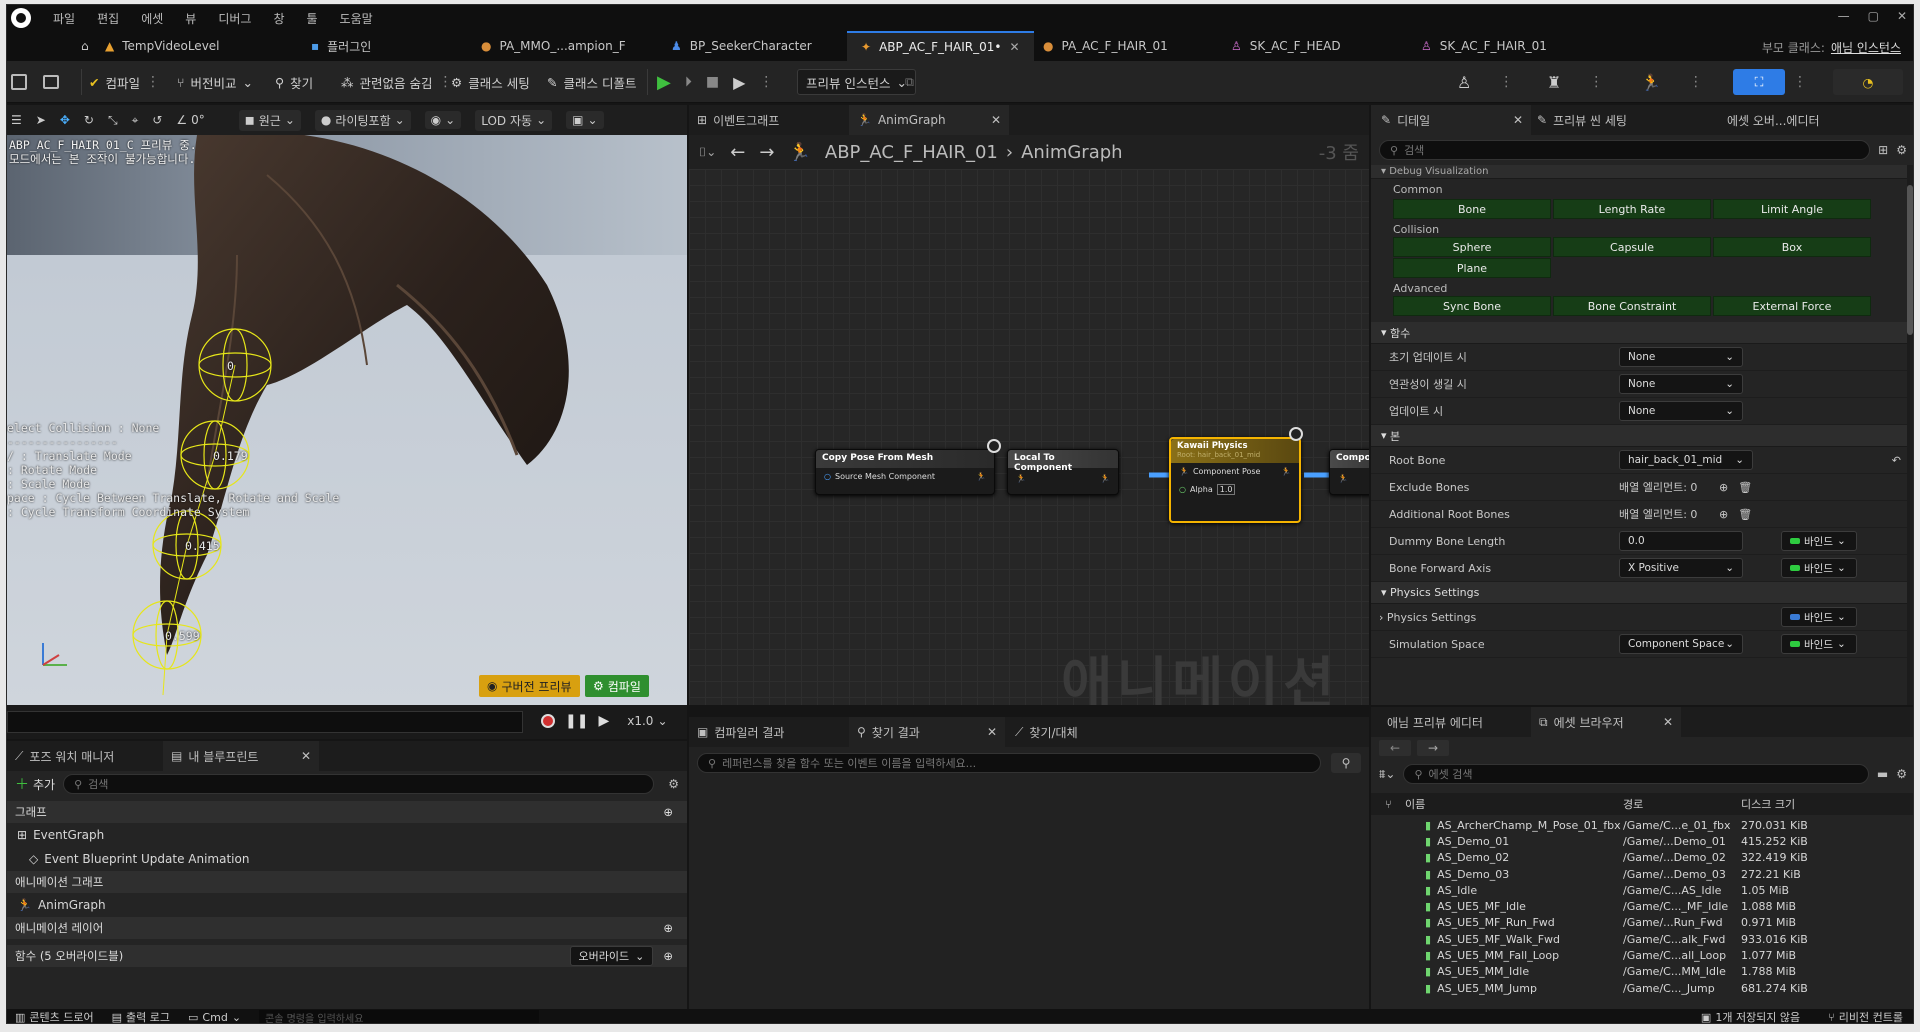  Describe the element at coordinates (1451, 120) in the screenshot. I see `tab-details: ✎ 디테일 ✕` at that location.